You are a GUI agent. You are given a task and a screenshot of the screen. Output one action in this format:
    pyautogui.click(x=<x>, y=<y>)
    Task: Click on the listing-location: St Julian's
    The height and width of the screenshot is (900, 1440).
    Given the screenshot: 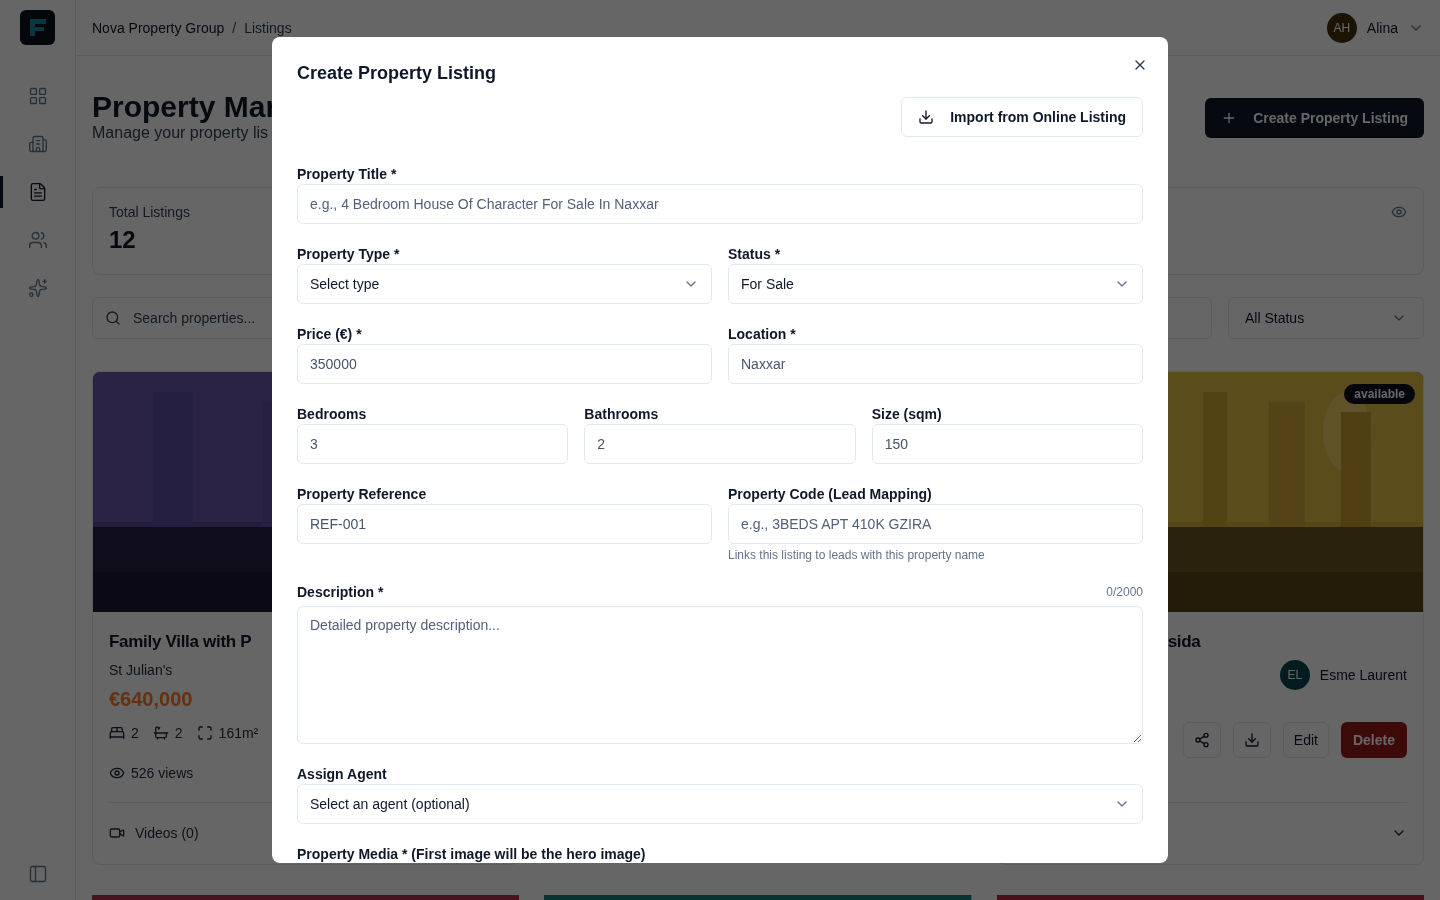 What is the action you would take?
    pyautogui.click(x=141, y=670)
    